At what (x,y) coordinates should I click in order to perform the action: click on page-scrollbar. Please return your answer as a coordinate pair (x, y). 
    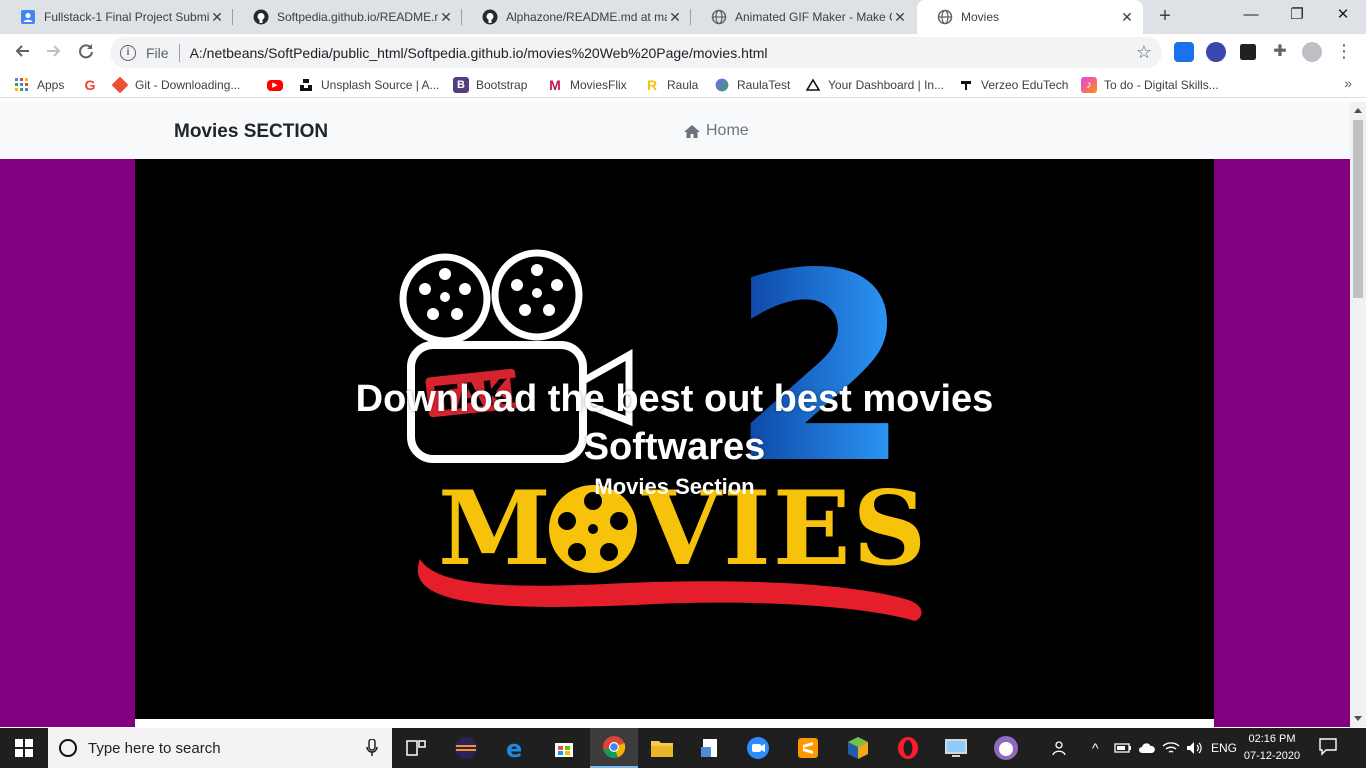
    Looking at the image, I should click on (1358, 414).